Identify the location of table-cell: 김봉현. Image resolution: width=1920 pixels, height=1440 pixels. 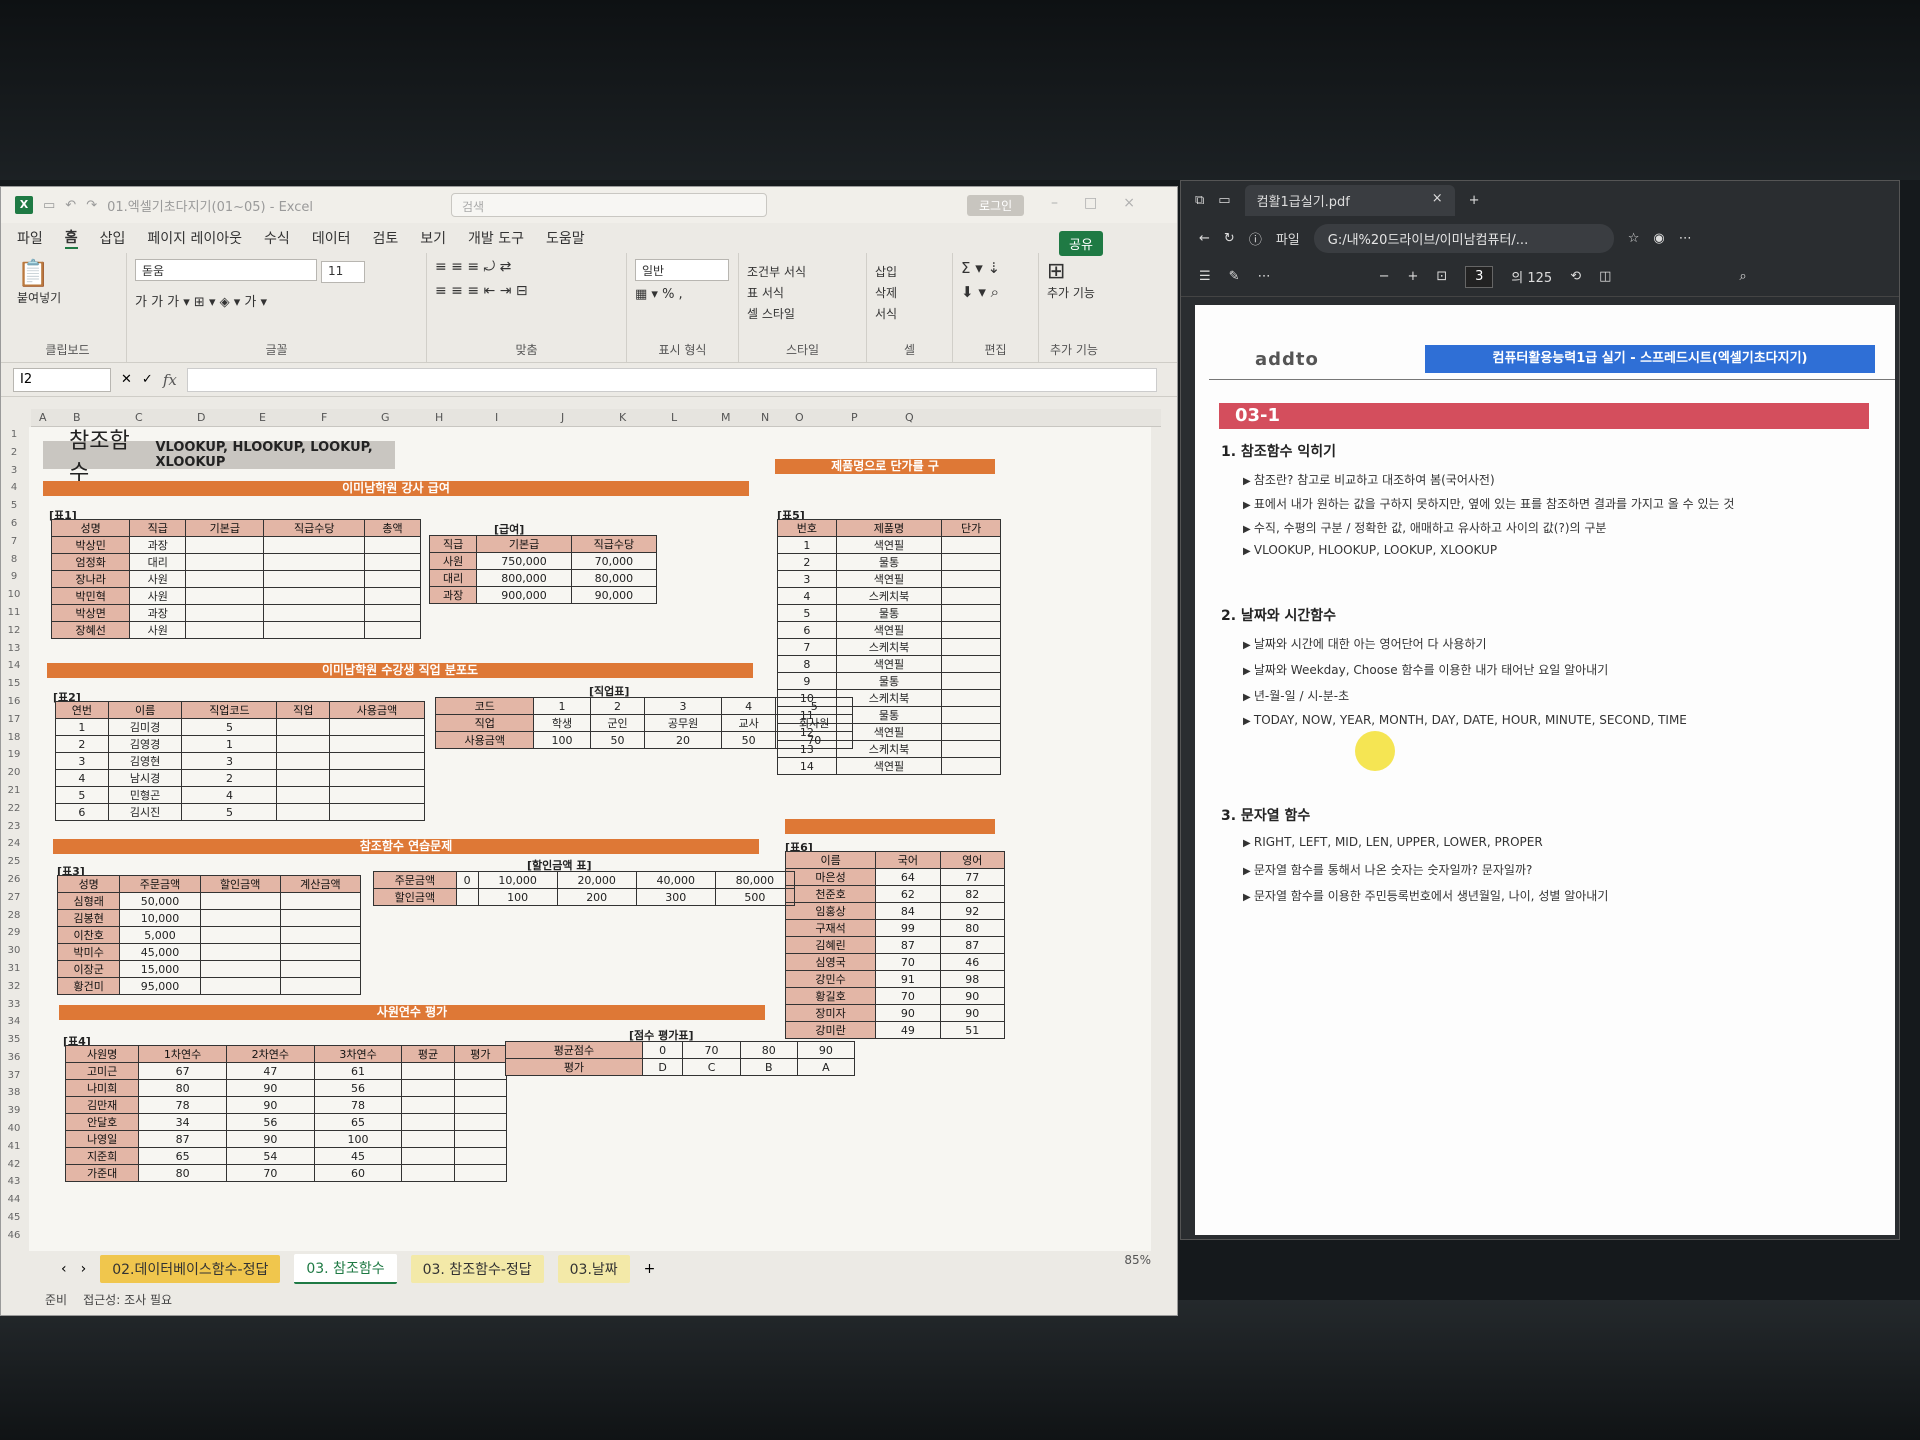
(88, 918).